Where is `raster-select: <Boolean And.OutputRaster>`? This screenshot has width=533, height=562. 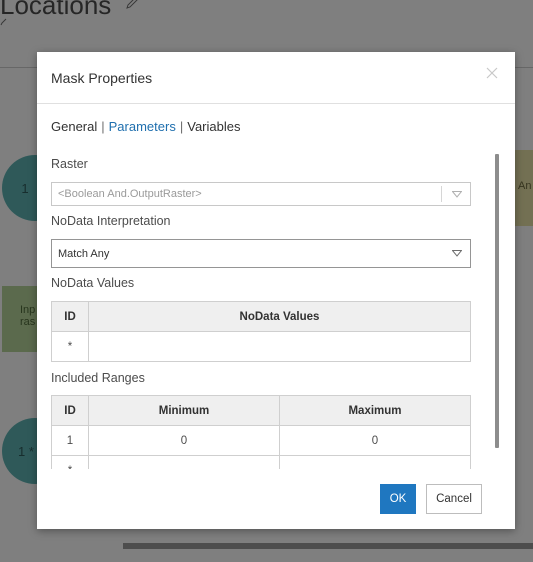 raster-select: <Boolean And.OutputRaster> is located at coordinates (261, 194).